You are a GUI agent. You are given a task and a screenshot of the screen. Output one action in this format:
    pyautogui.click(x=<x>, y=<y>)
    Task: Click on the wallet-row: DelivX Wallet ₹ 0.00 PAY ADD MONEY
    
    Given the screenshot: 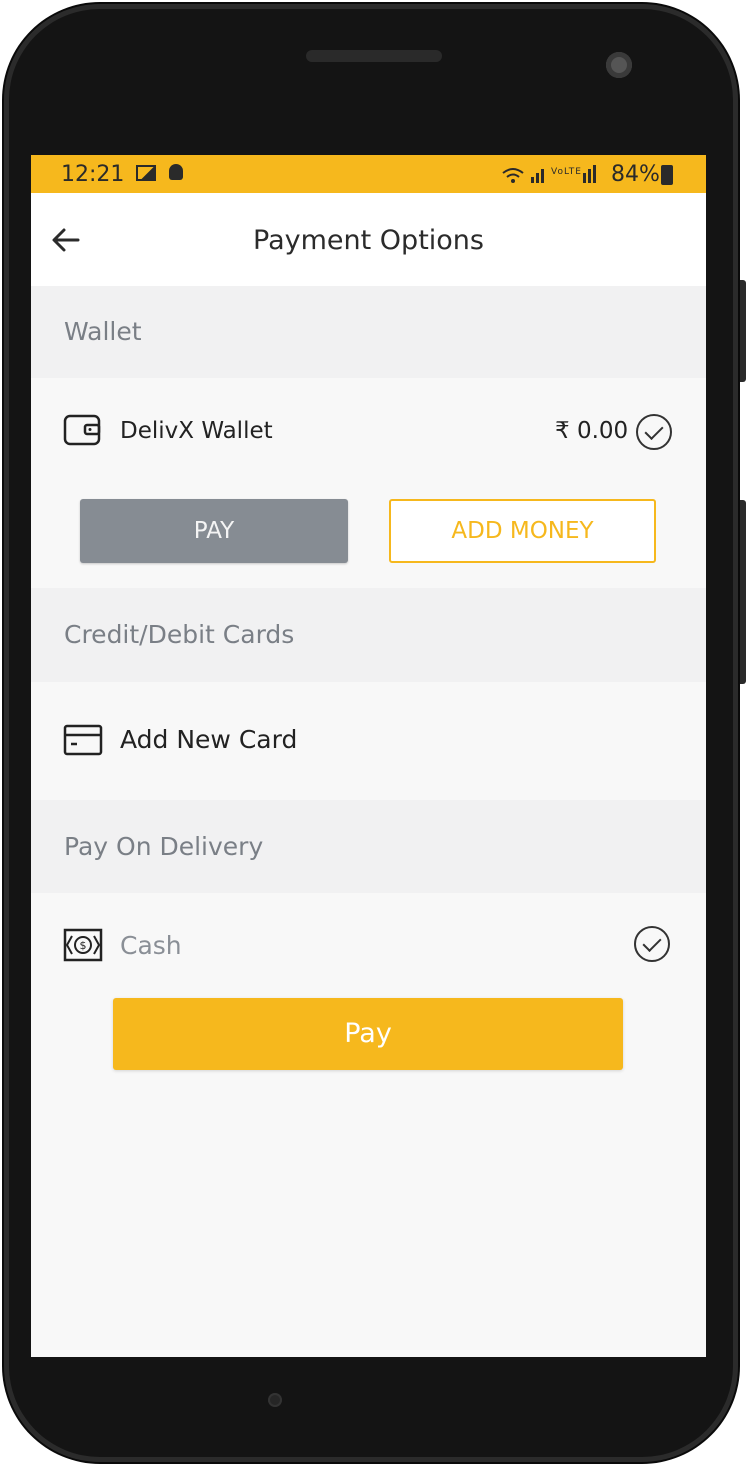 What is the action you would take?
    pyautogui.click(x=368, y=483)
    